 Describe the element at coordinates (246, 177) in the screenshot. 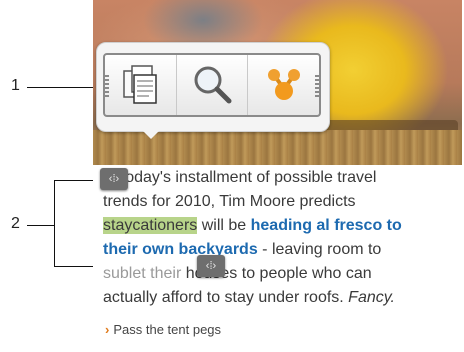

I see `text-fragment: today's installment of possible travel` at that location.